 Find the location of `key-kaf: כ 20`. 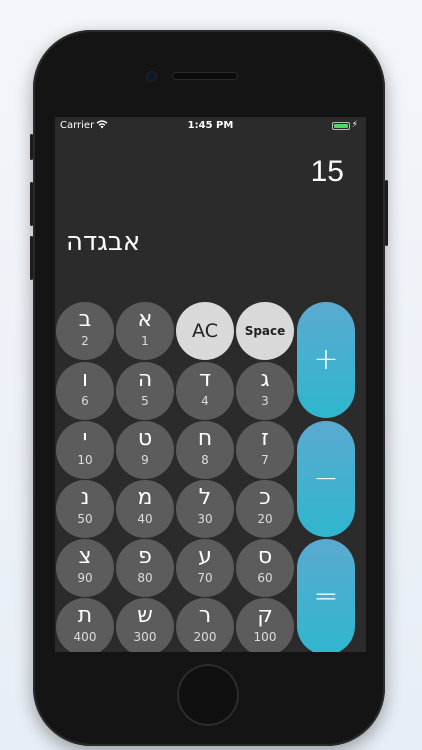

key-kaf: כ 20 is located at coordinates (265, 509).